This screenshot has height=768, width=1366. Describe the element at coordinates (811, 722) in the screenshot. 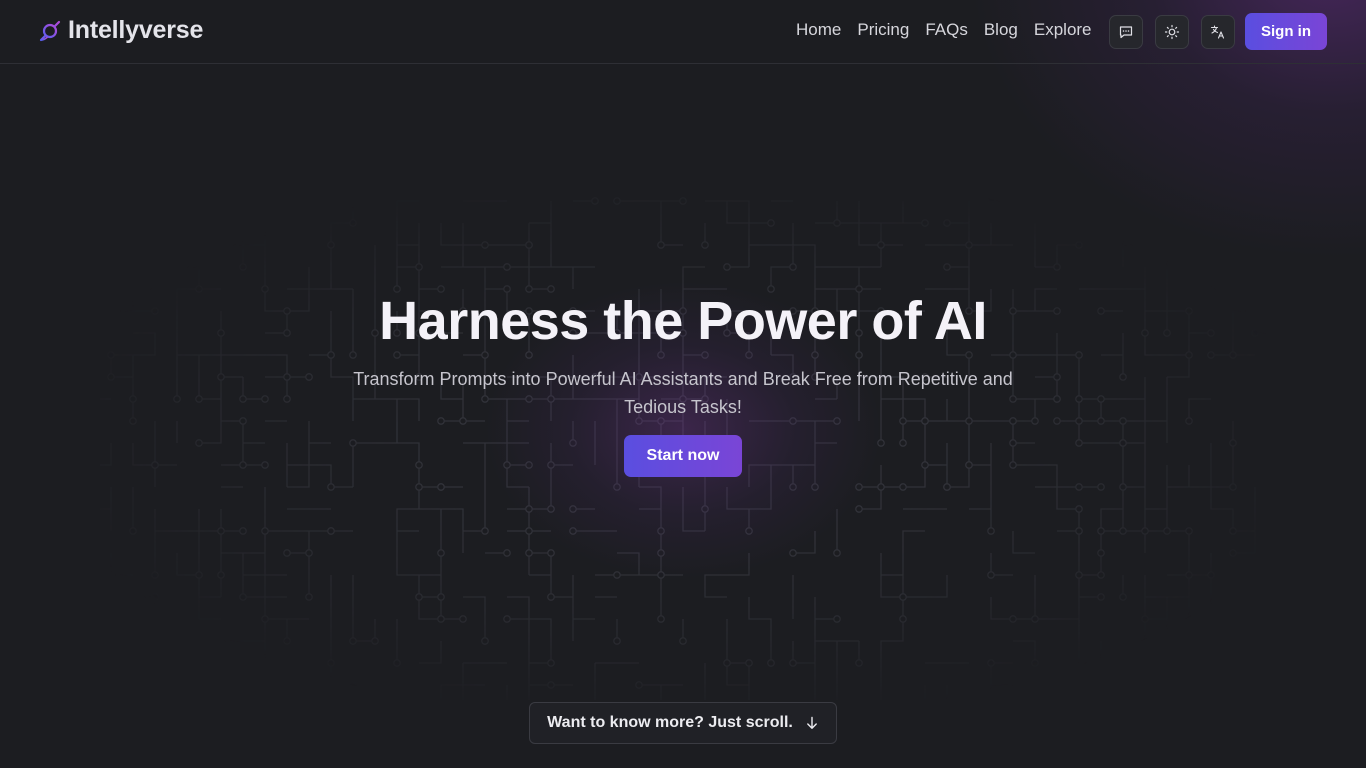

I see `arrow-down-icon` at that location.